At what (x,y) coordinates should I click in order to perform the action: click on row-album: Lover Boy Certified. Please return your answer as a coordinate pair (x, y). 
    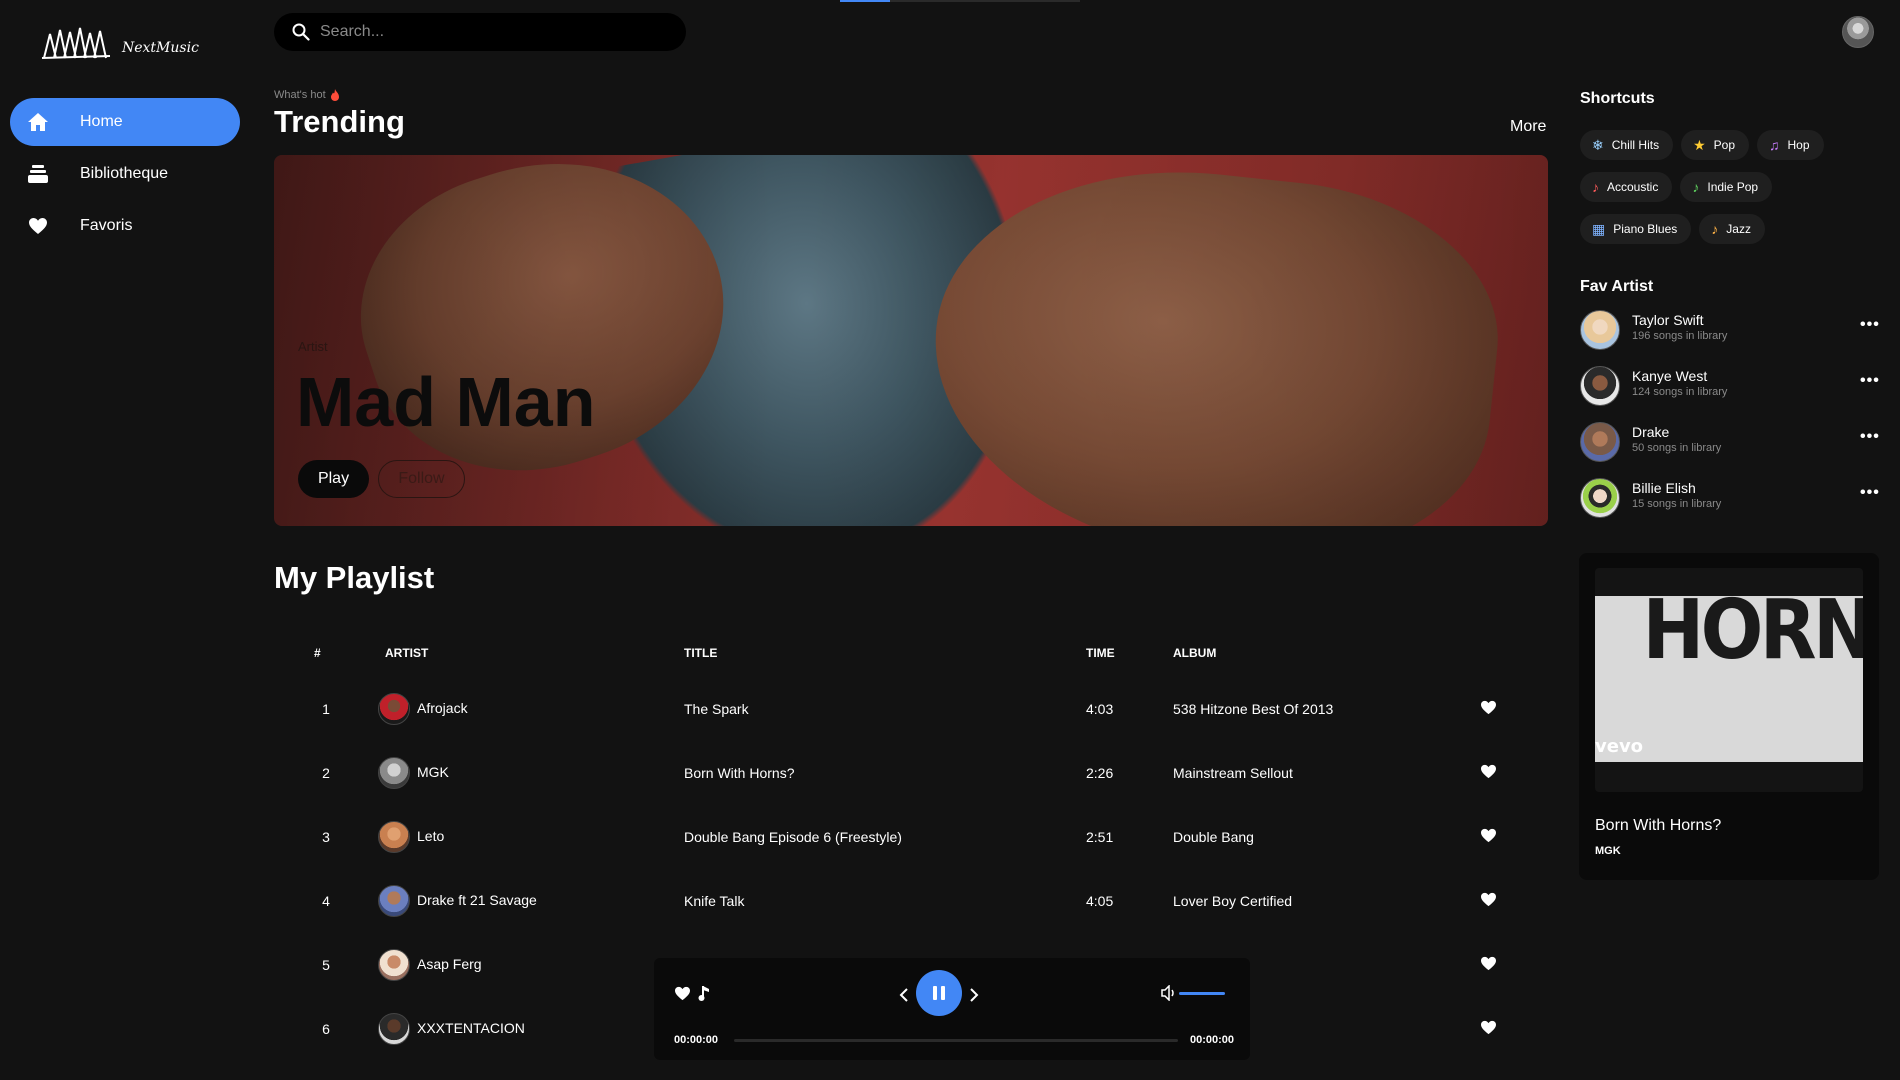
    Looking at the image, I should click on (1233, 901).